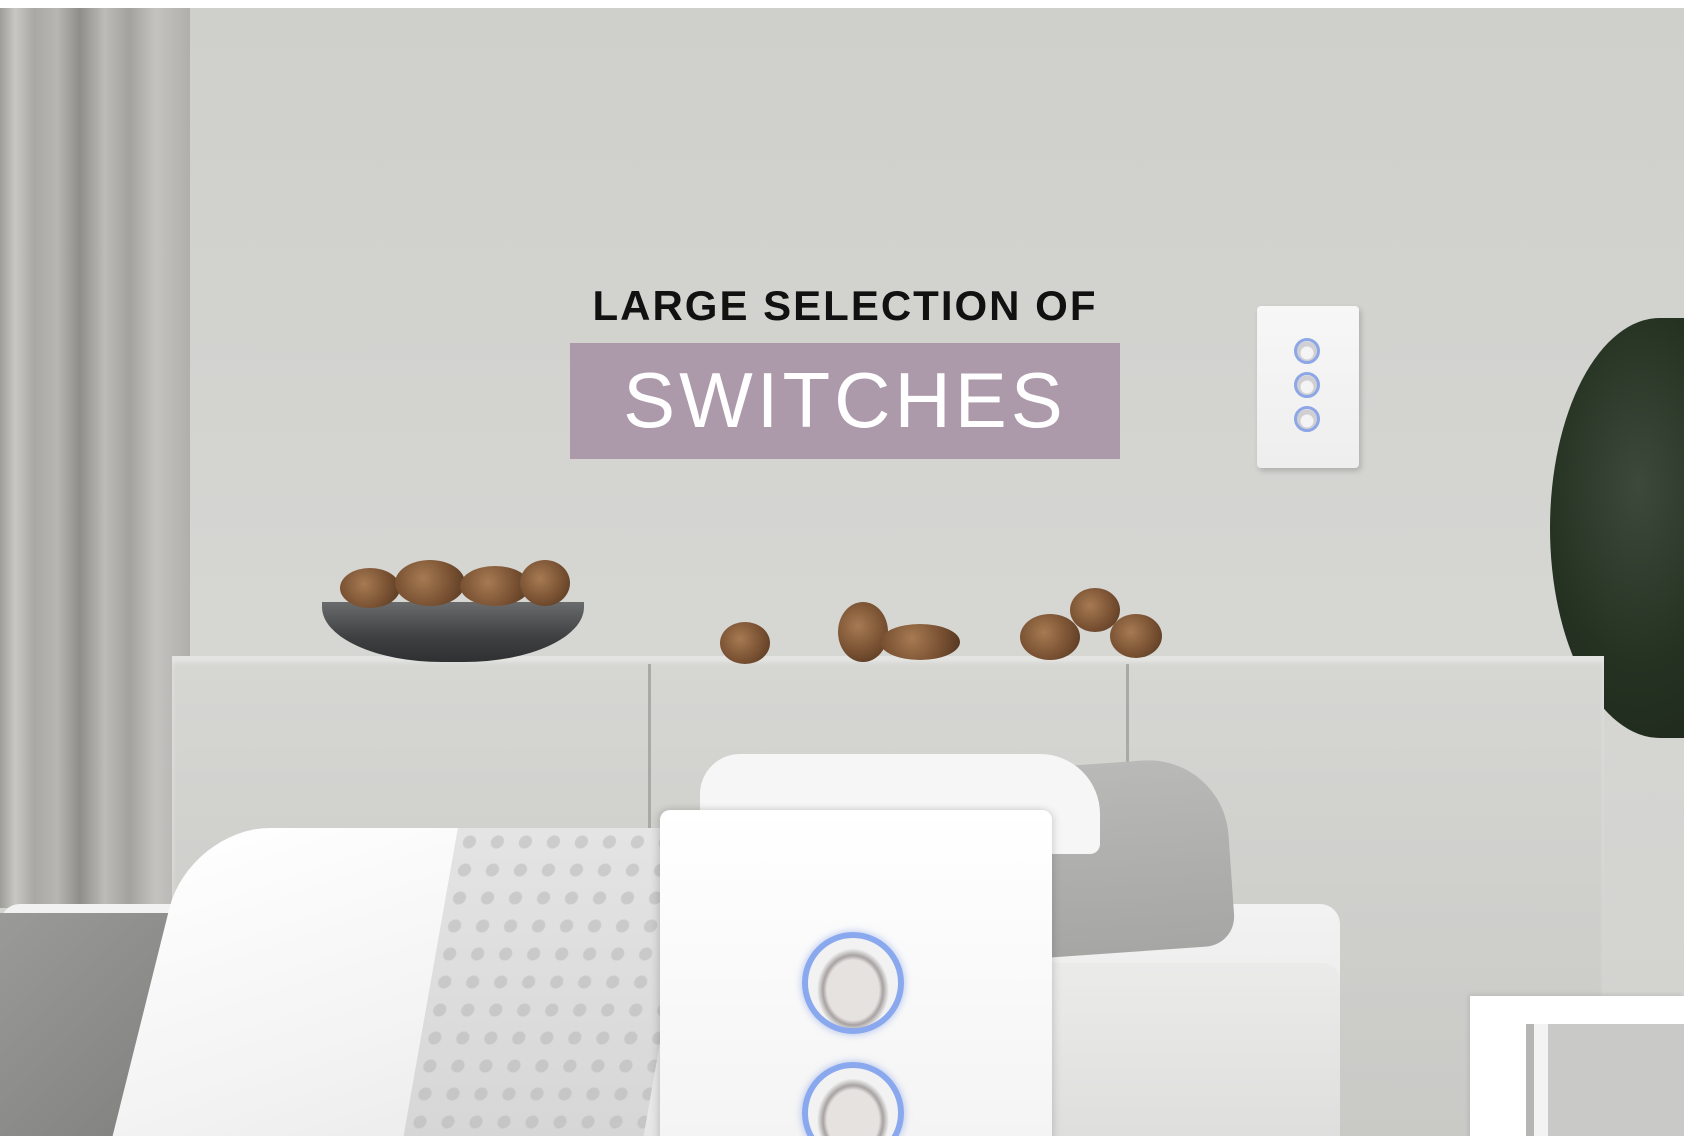 This screenshot has width=1684, height=1136. What do you see at coordinates (845, 305) in the screenshot?
I see `headline-small: LARGE SELECTION OF` at bounding box center [845, 305].